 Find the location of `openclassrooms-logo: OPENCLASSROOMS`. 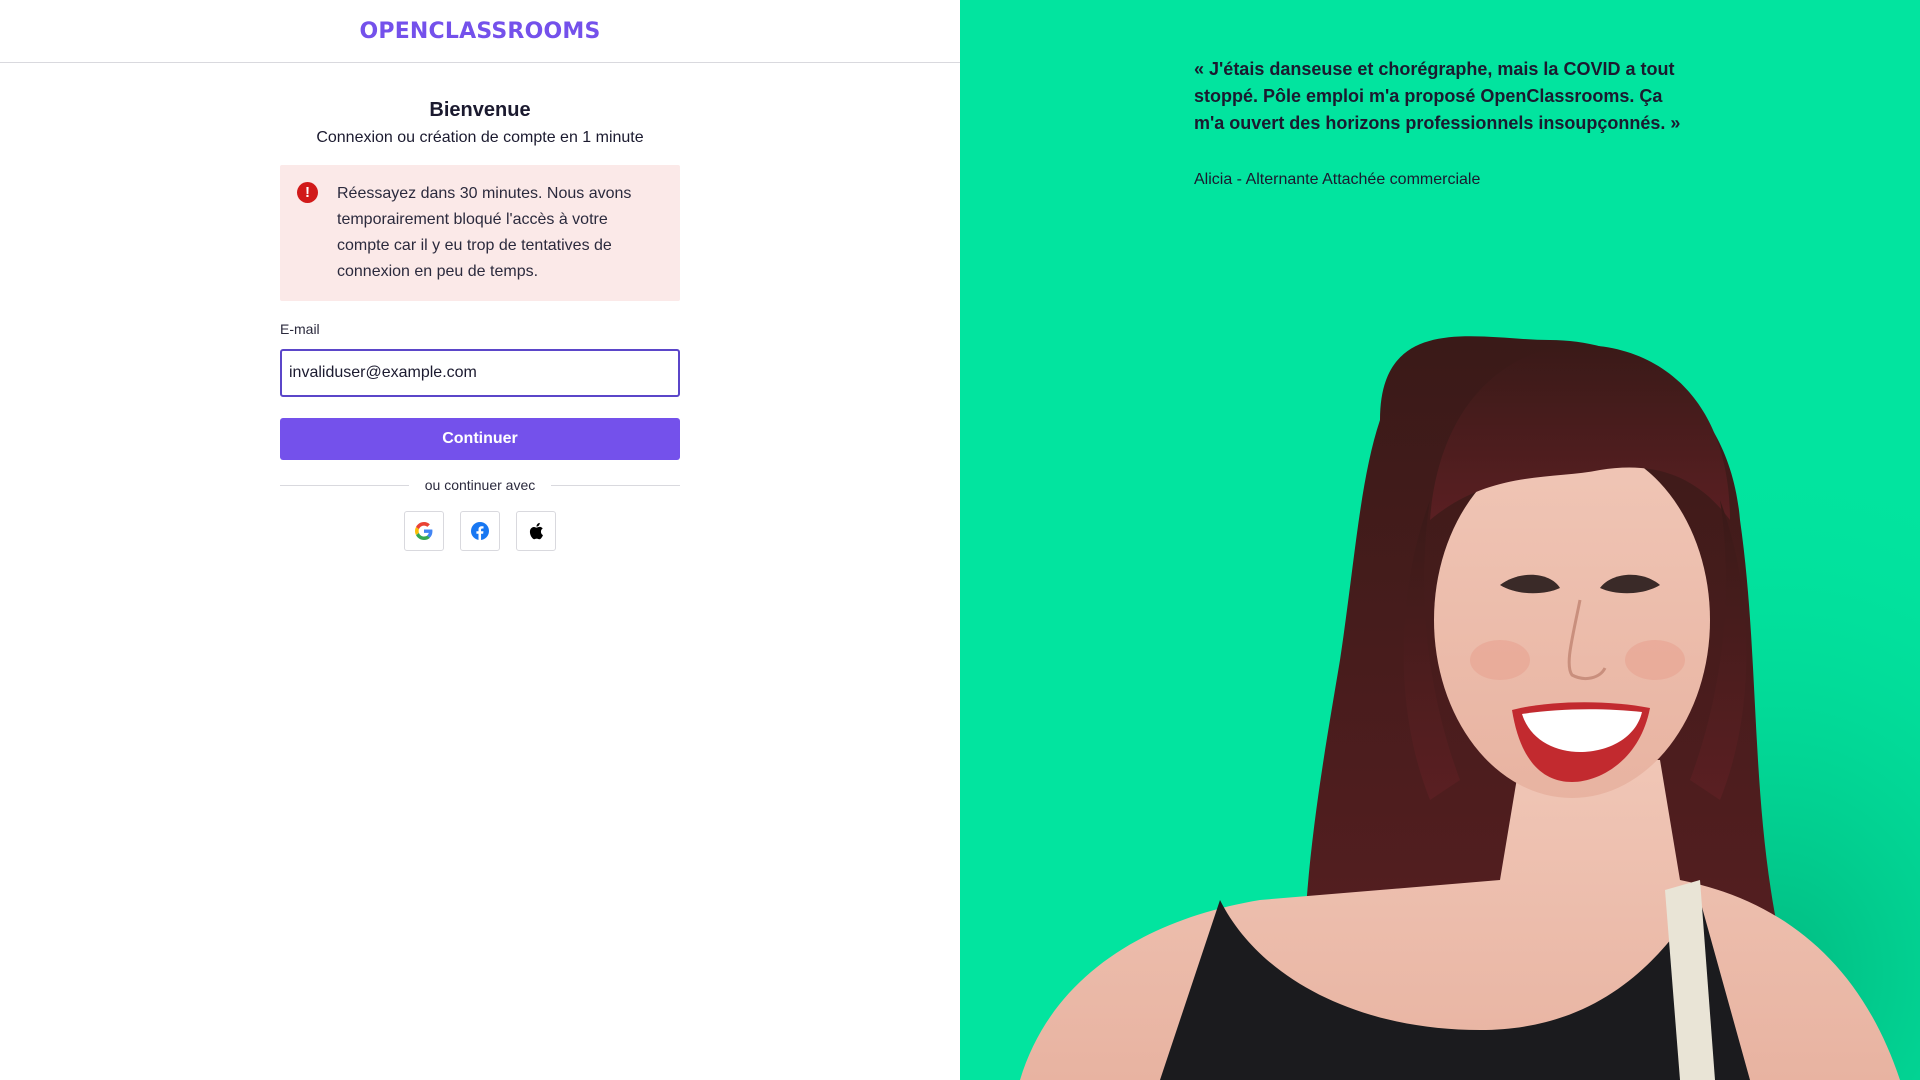

openclassrooms-logo: OPENCLASSROOMS is located at coordinates (479, 31).